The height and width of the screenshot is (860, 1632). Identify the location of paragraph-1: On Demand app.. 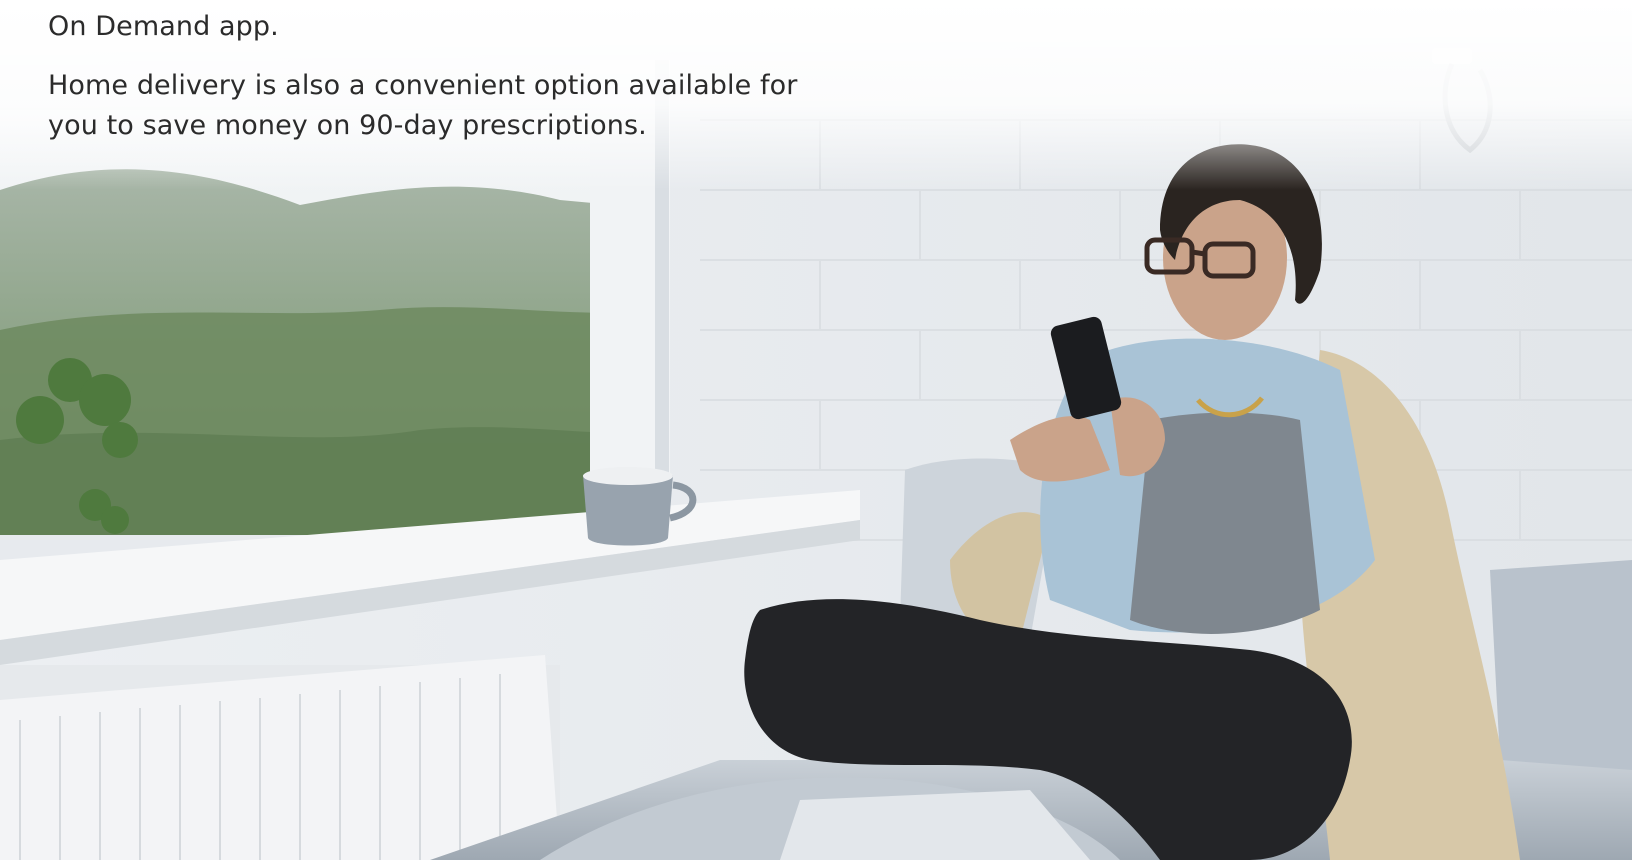
(163, 27).